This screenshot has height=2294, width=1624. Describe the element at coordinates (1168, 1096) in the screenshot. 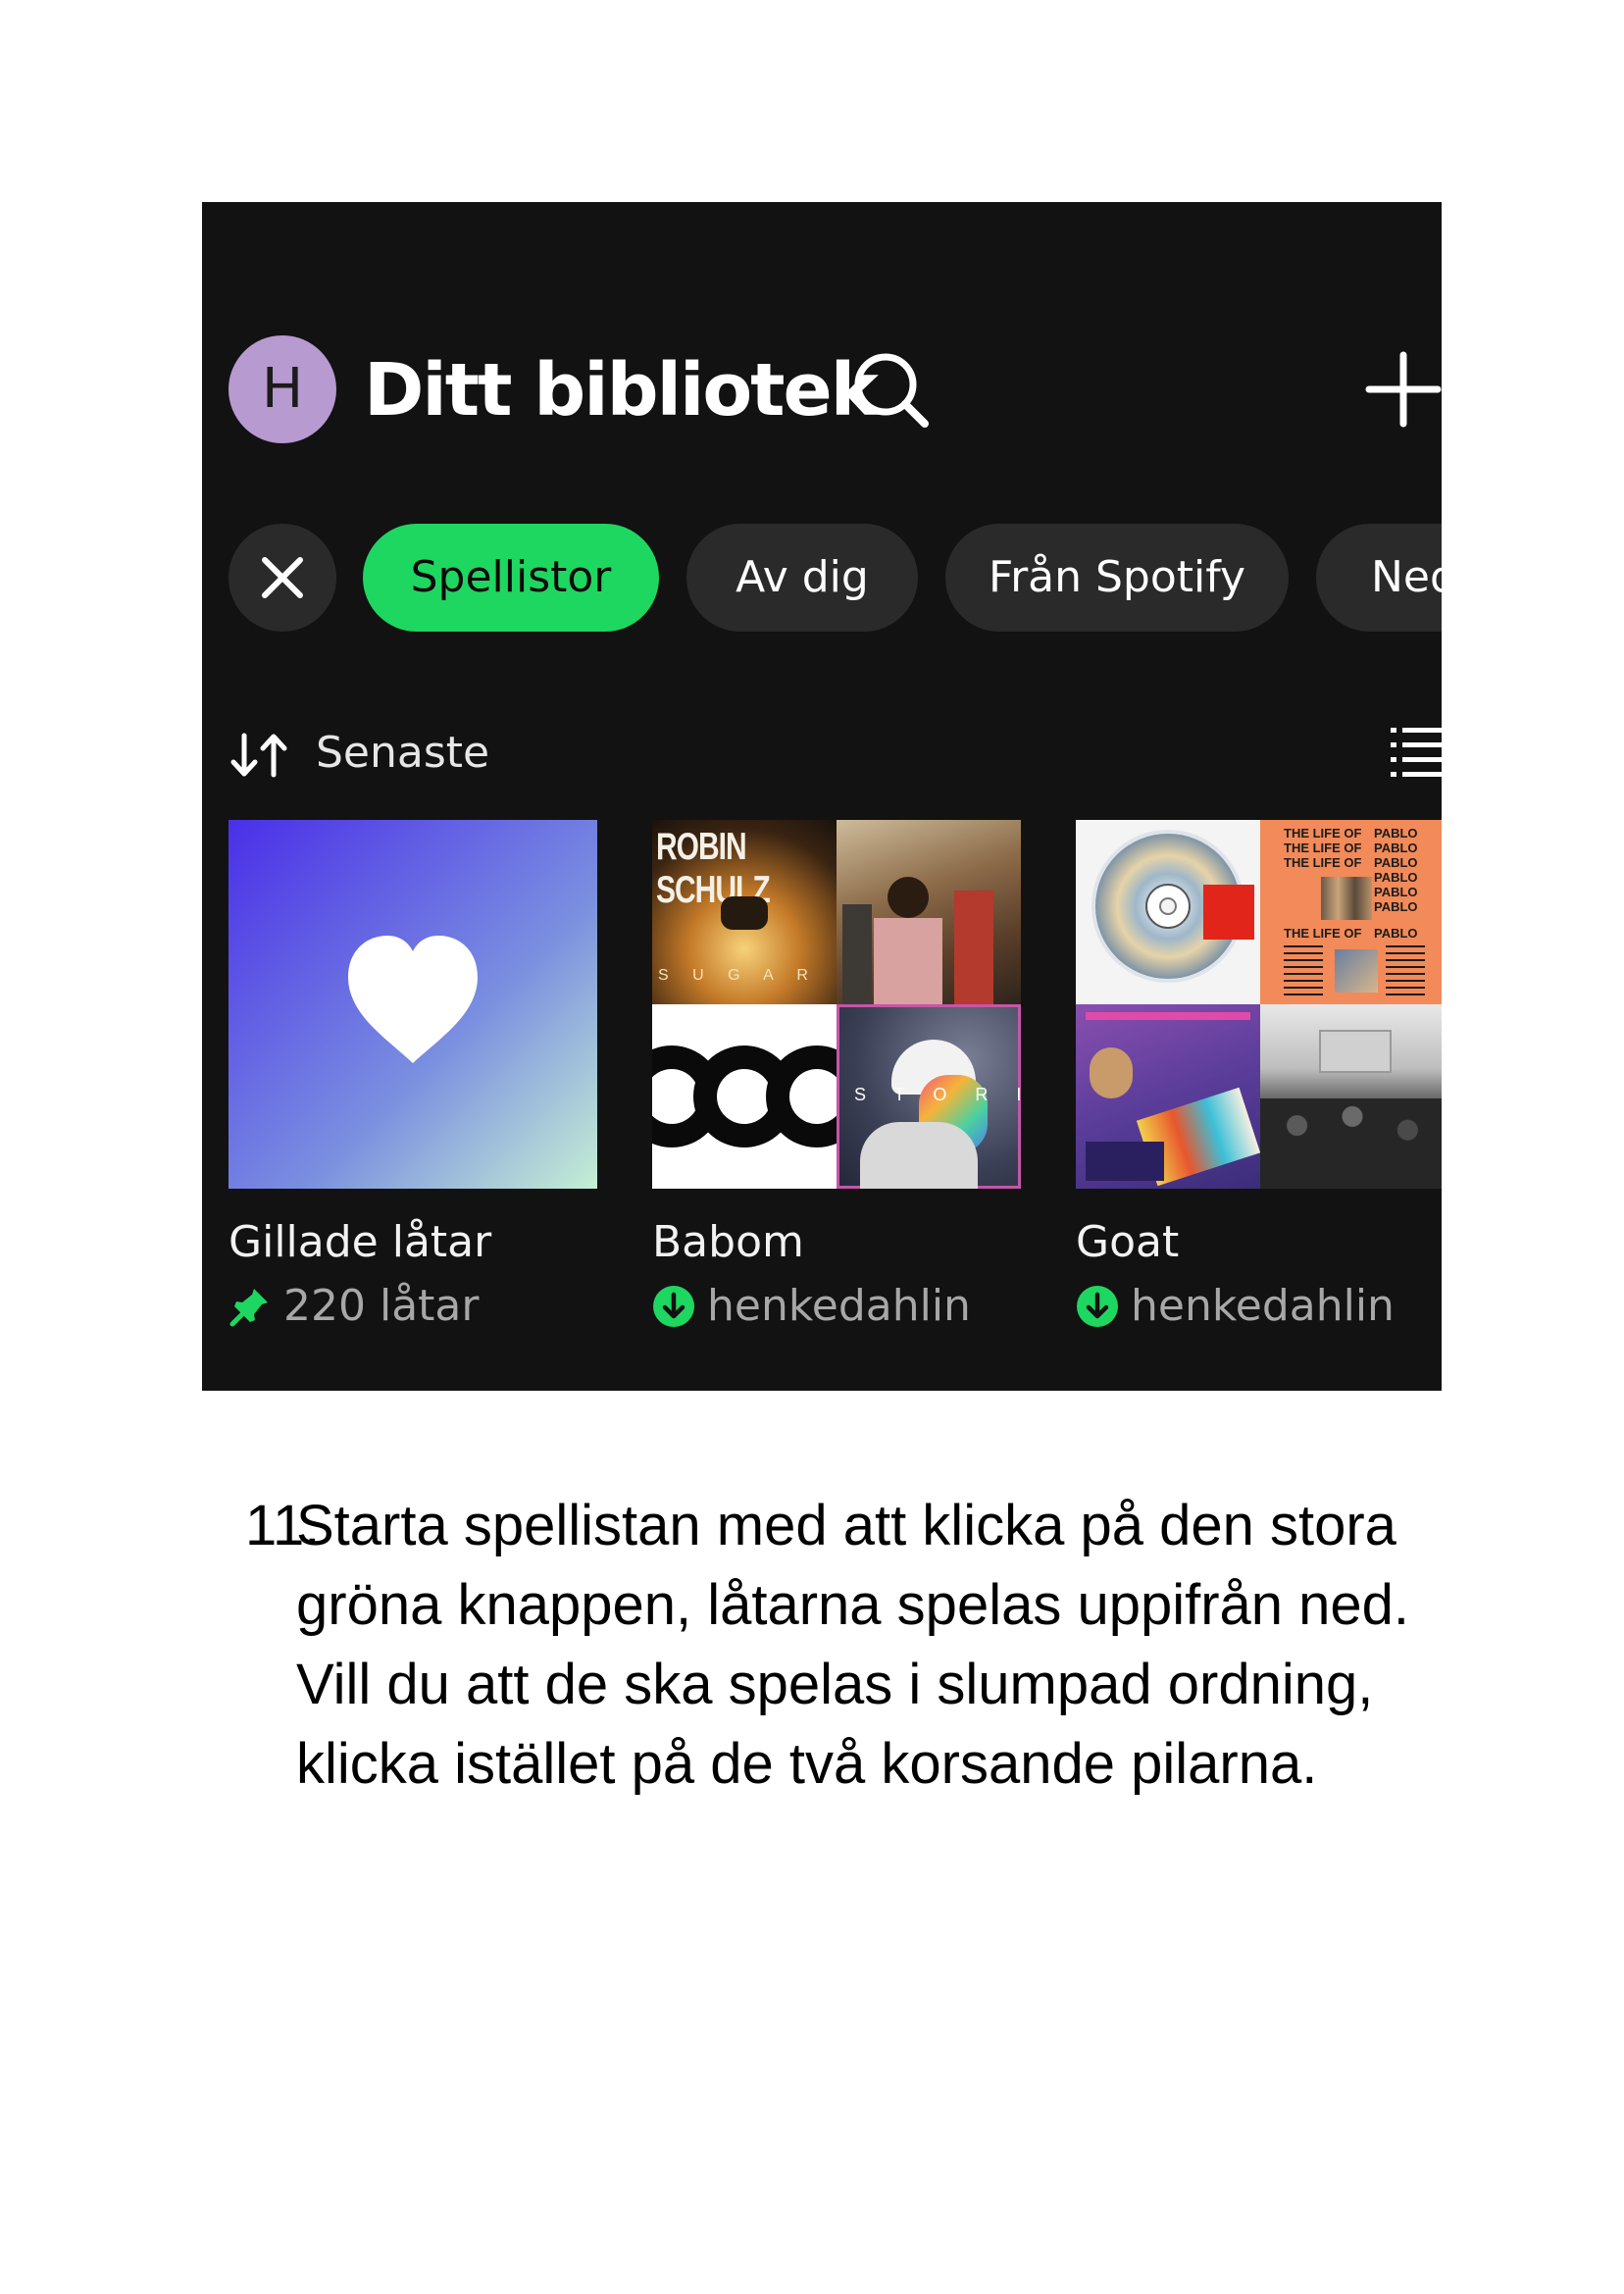

I see `album-art-graduation` at that location.